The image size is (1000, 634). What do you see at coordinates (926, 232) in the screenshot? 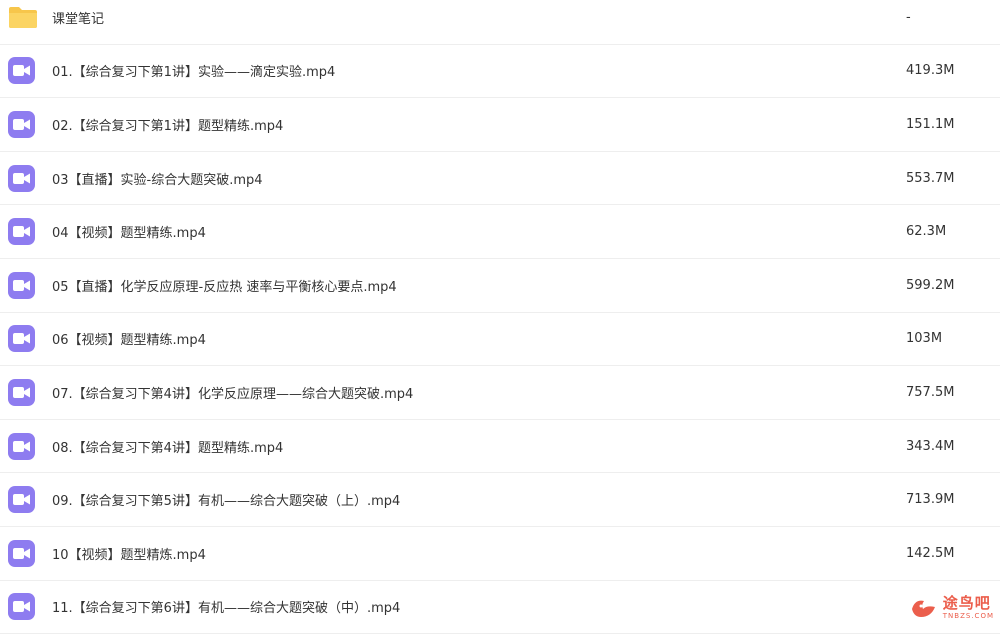
I see `file-size: 62.3M` at bounding box center [926, 232].